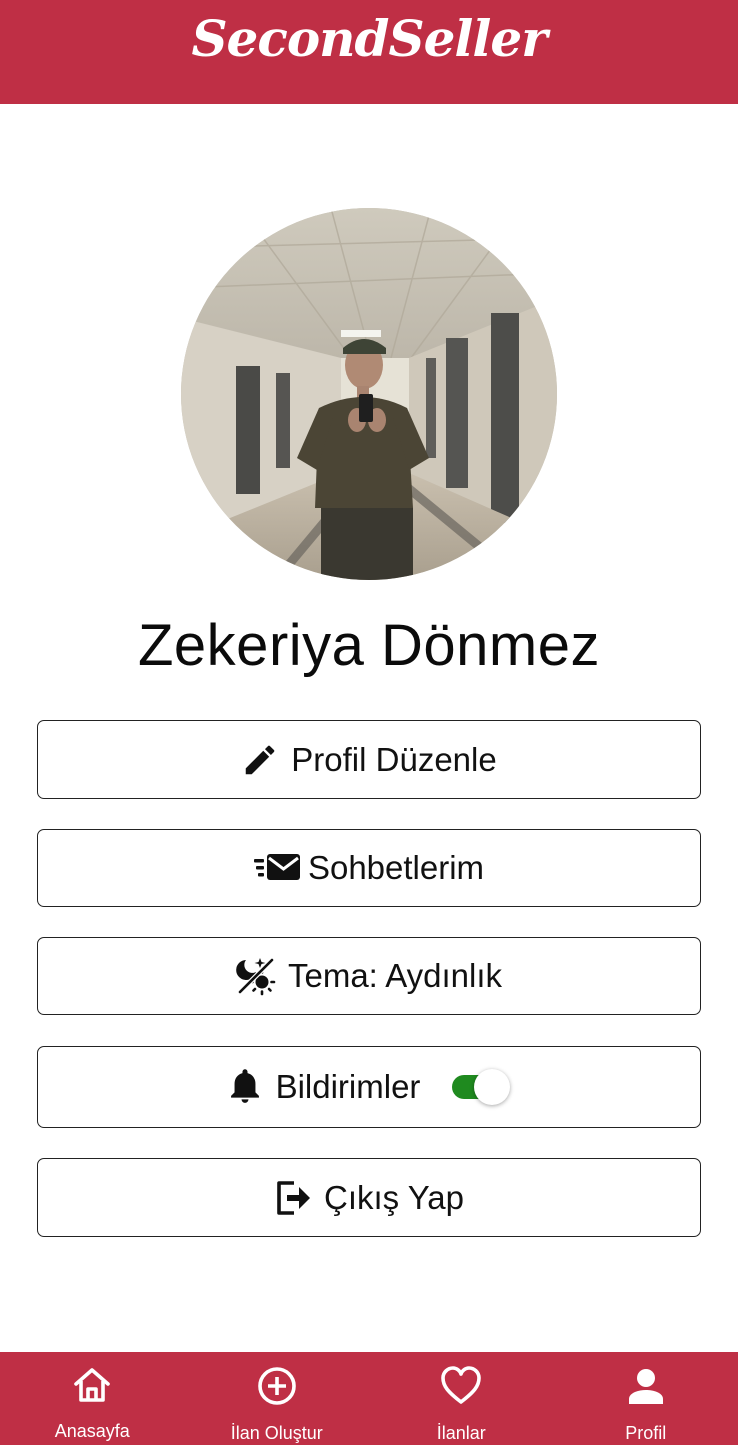  Describe the element at coordinates (369, 645) in the screenshot. I see `user-full-name: Zekeriya Dönmez` at that location.